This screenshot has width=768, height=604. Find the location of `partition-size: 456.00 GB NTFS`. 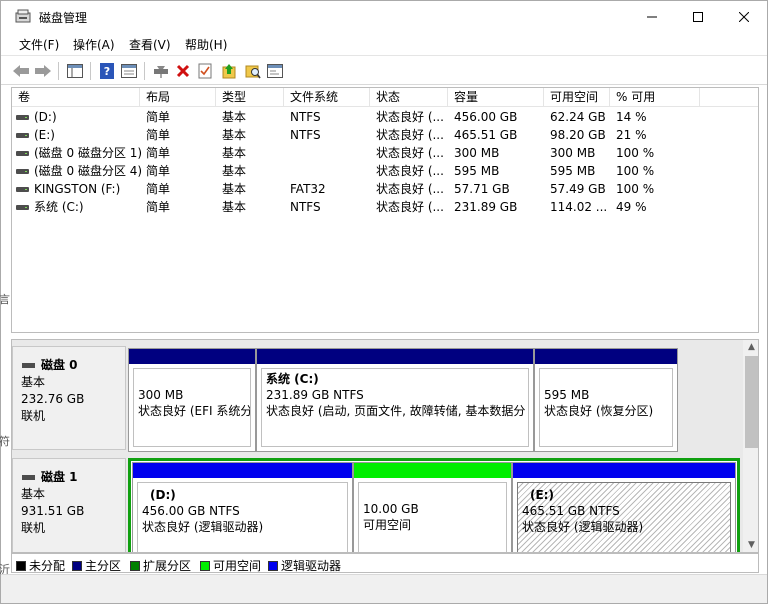

partition-size: 456.00 GB NTFS is located at coordinates (191, 511).